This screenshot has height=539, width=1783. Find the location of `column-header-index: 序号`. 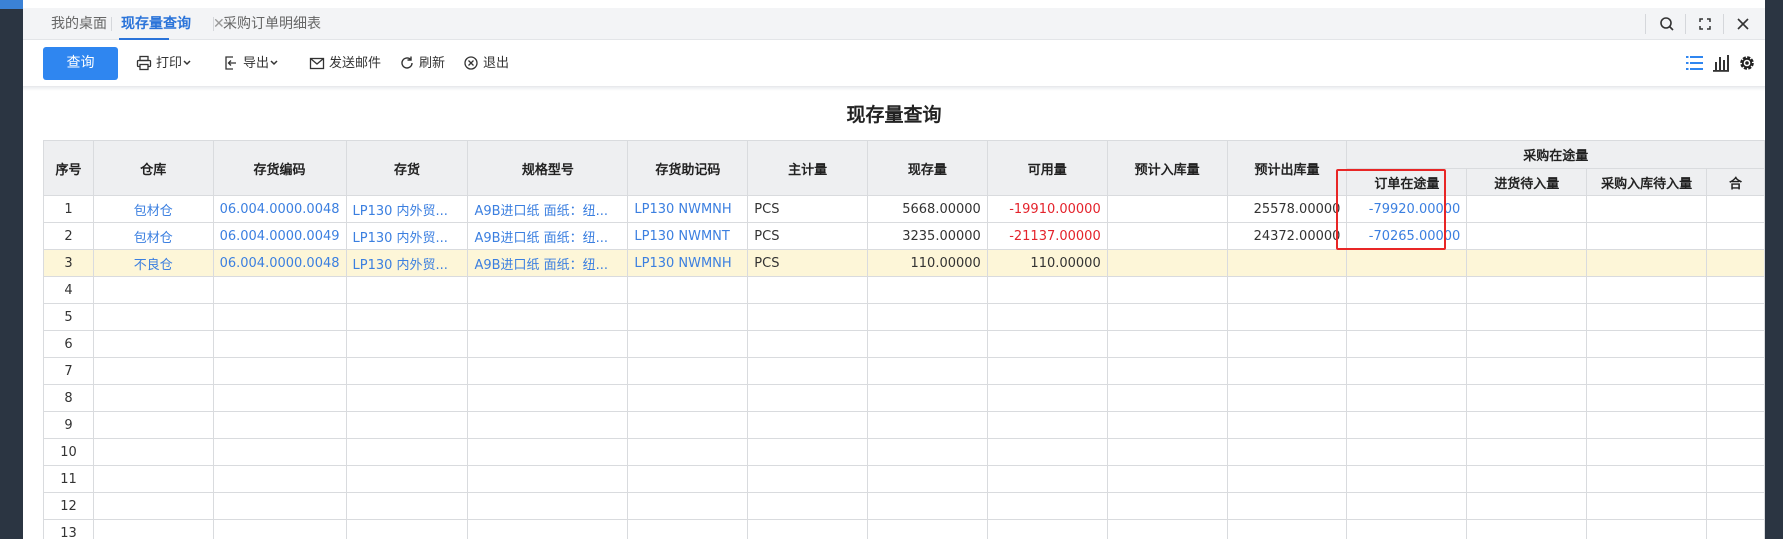

column-header-index: 序号 is located at coordinates (68, 168).